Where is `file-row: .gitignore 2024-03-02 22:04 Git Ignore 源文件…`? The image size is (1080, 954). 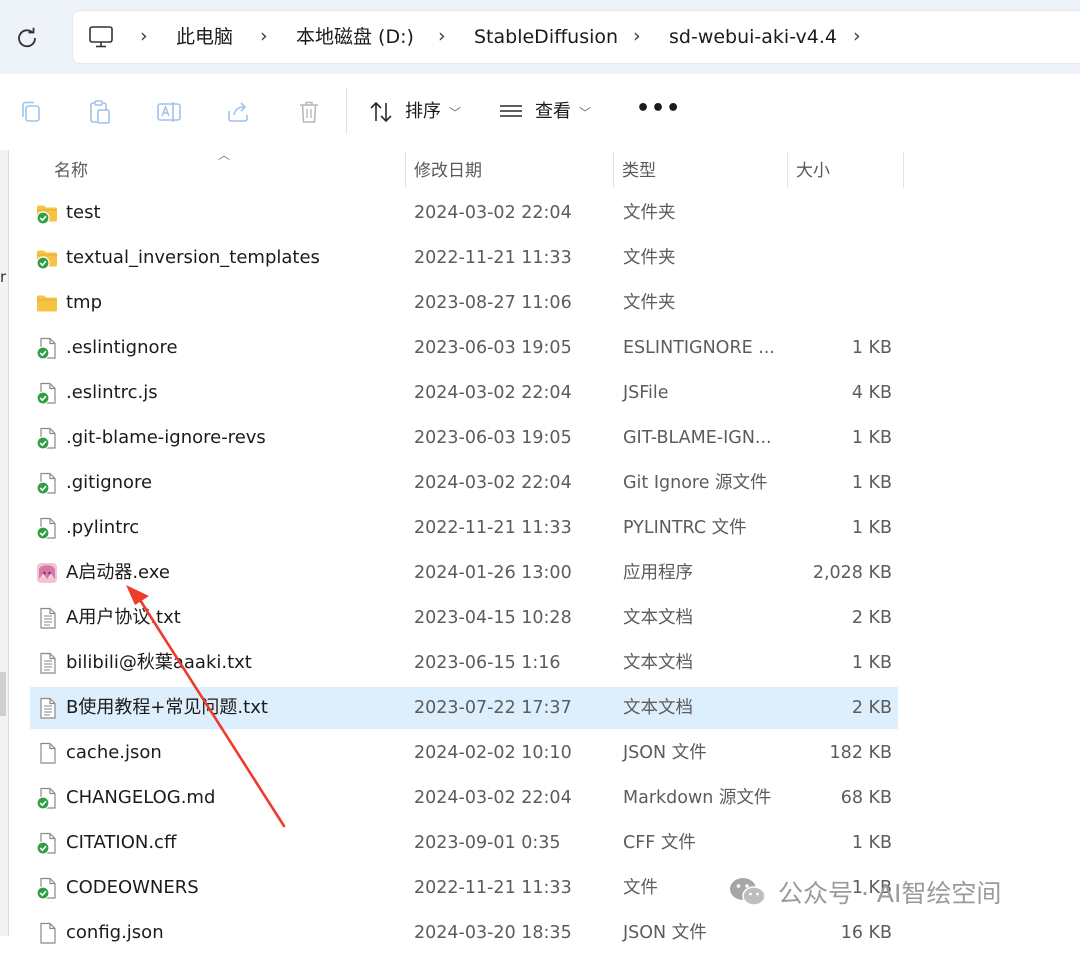
file-row: .gitignore 2024-03-02 22:04 Git Ignore 源文件… is located at coordinates (464, 483).